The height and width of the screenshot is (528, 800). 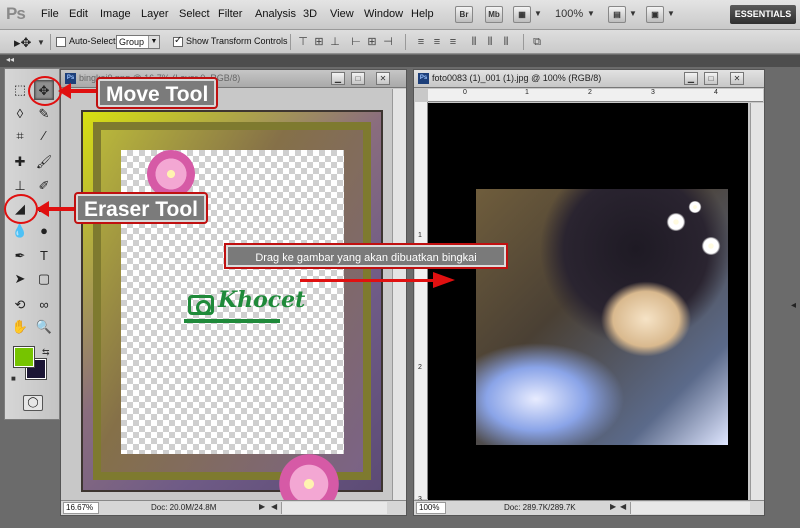 I want to click on menu-image: Image, so click(x=115, y=14).